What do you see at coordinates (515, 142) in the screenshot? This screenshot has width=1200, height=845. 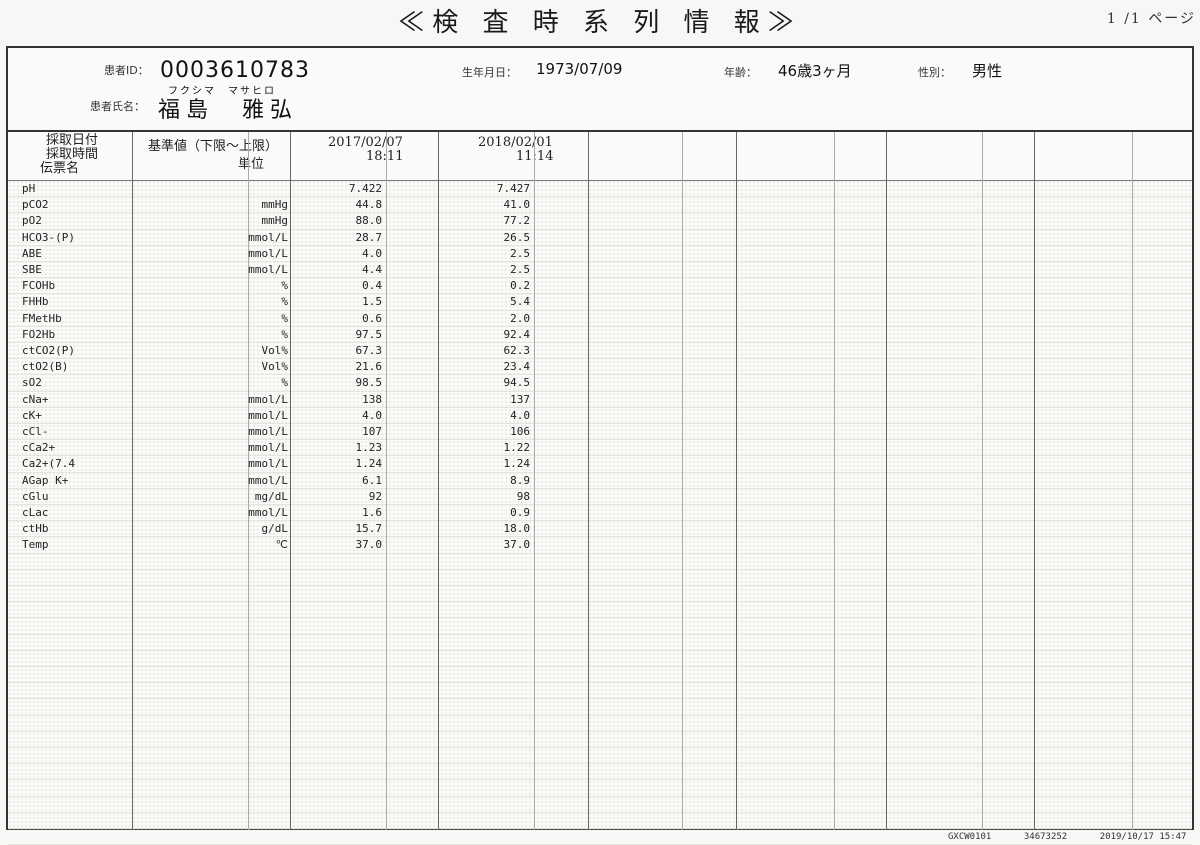 I see `header-date-2: 2018/02/01` at bounding box center [515, 142].